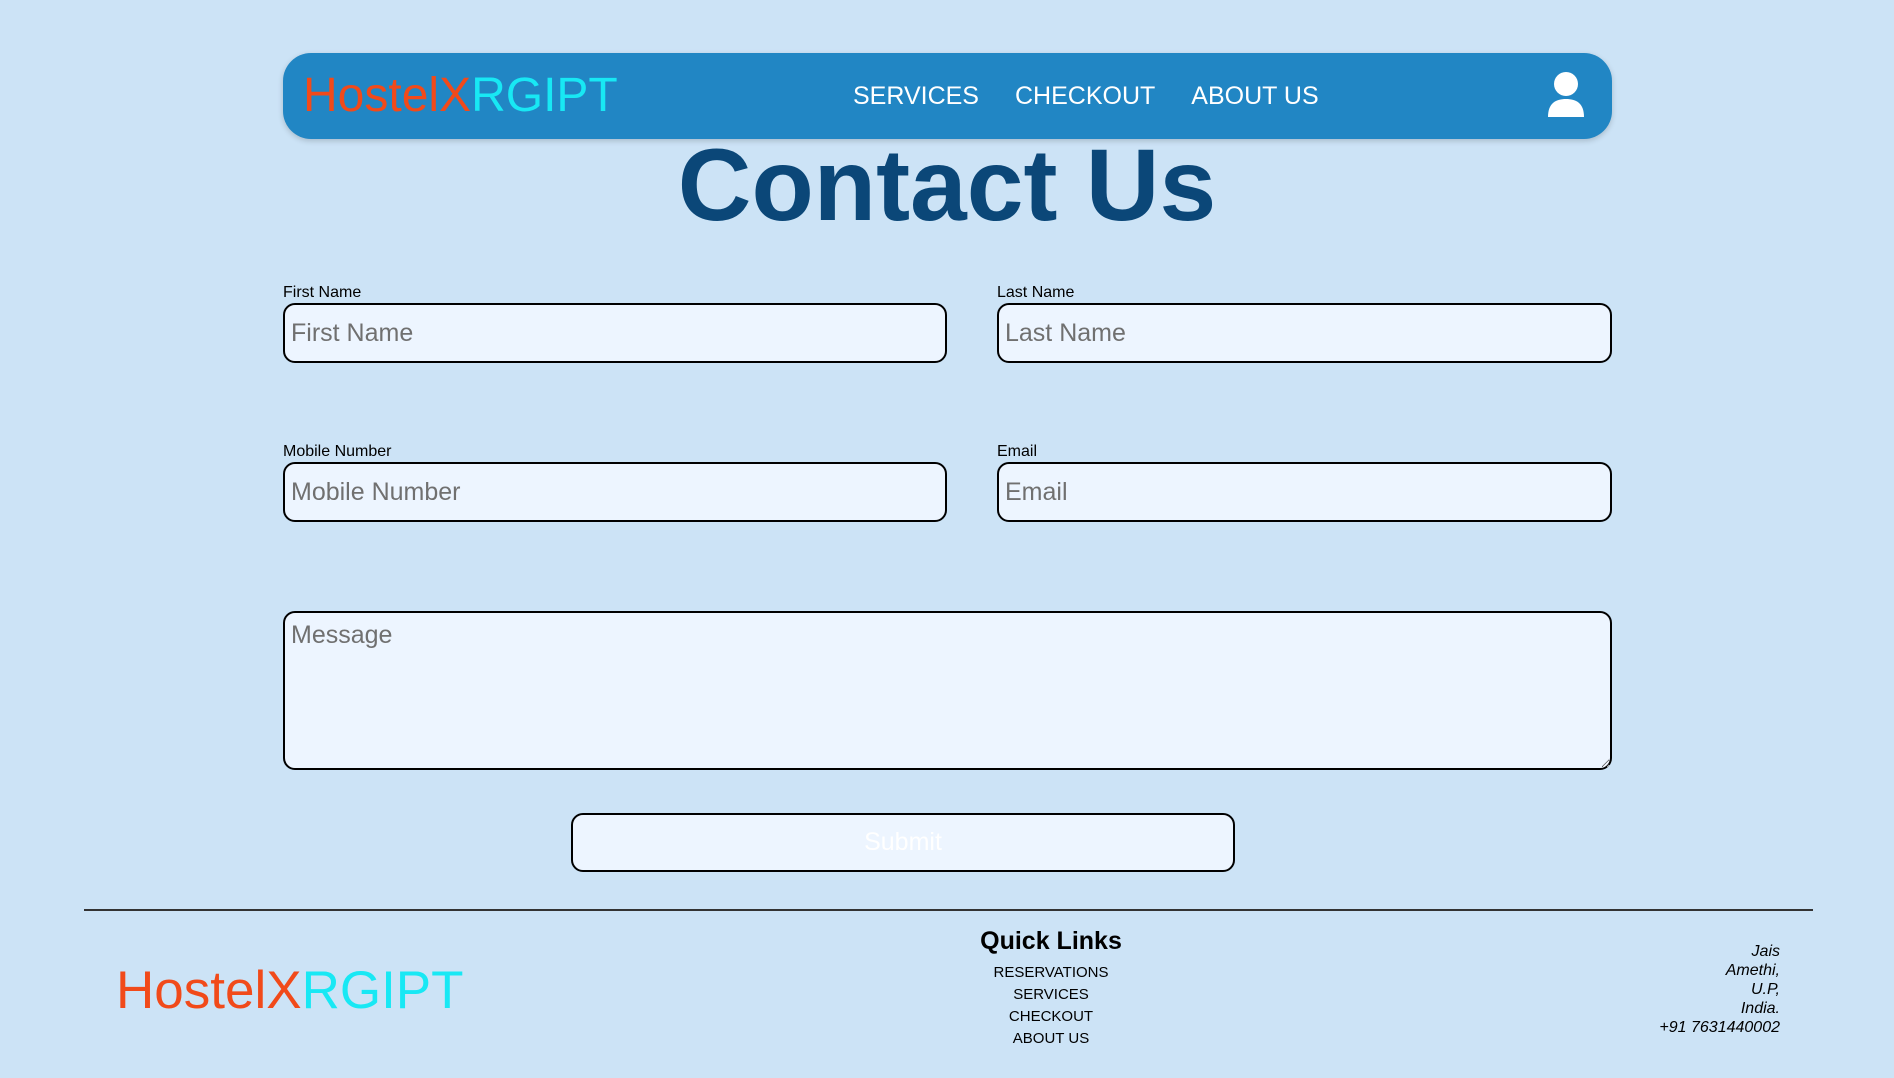 This screenshot has height=1078, width=1894. I want to click on brand-logo-part1: HostelX, so click(387, 95).